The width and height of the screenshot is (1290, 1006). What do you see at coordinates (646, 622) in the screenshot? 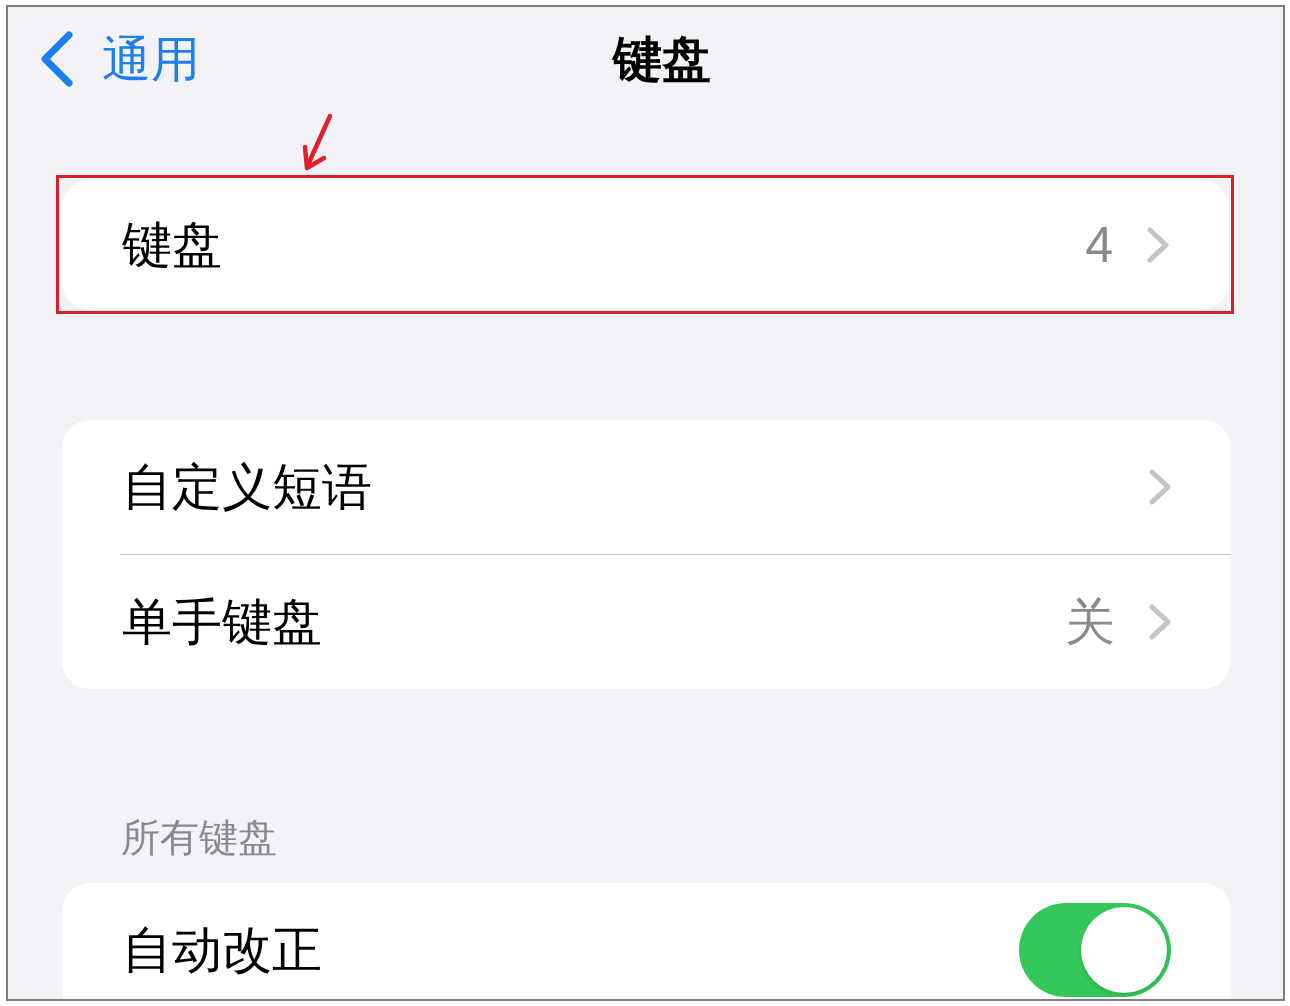
I see `settings-row: 单手键盘 关` at bounding box center [646, 622].